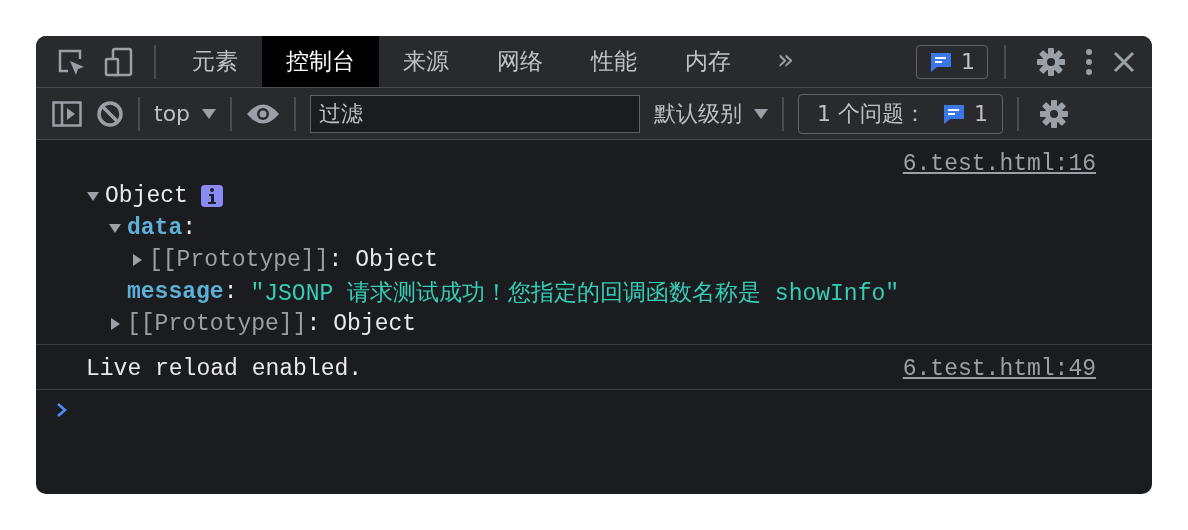  What do you see at coordinates (62, 410) in the screenshot?
I see `prompt-chevron-icon` at bounding box center [62, 410].